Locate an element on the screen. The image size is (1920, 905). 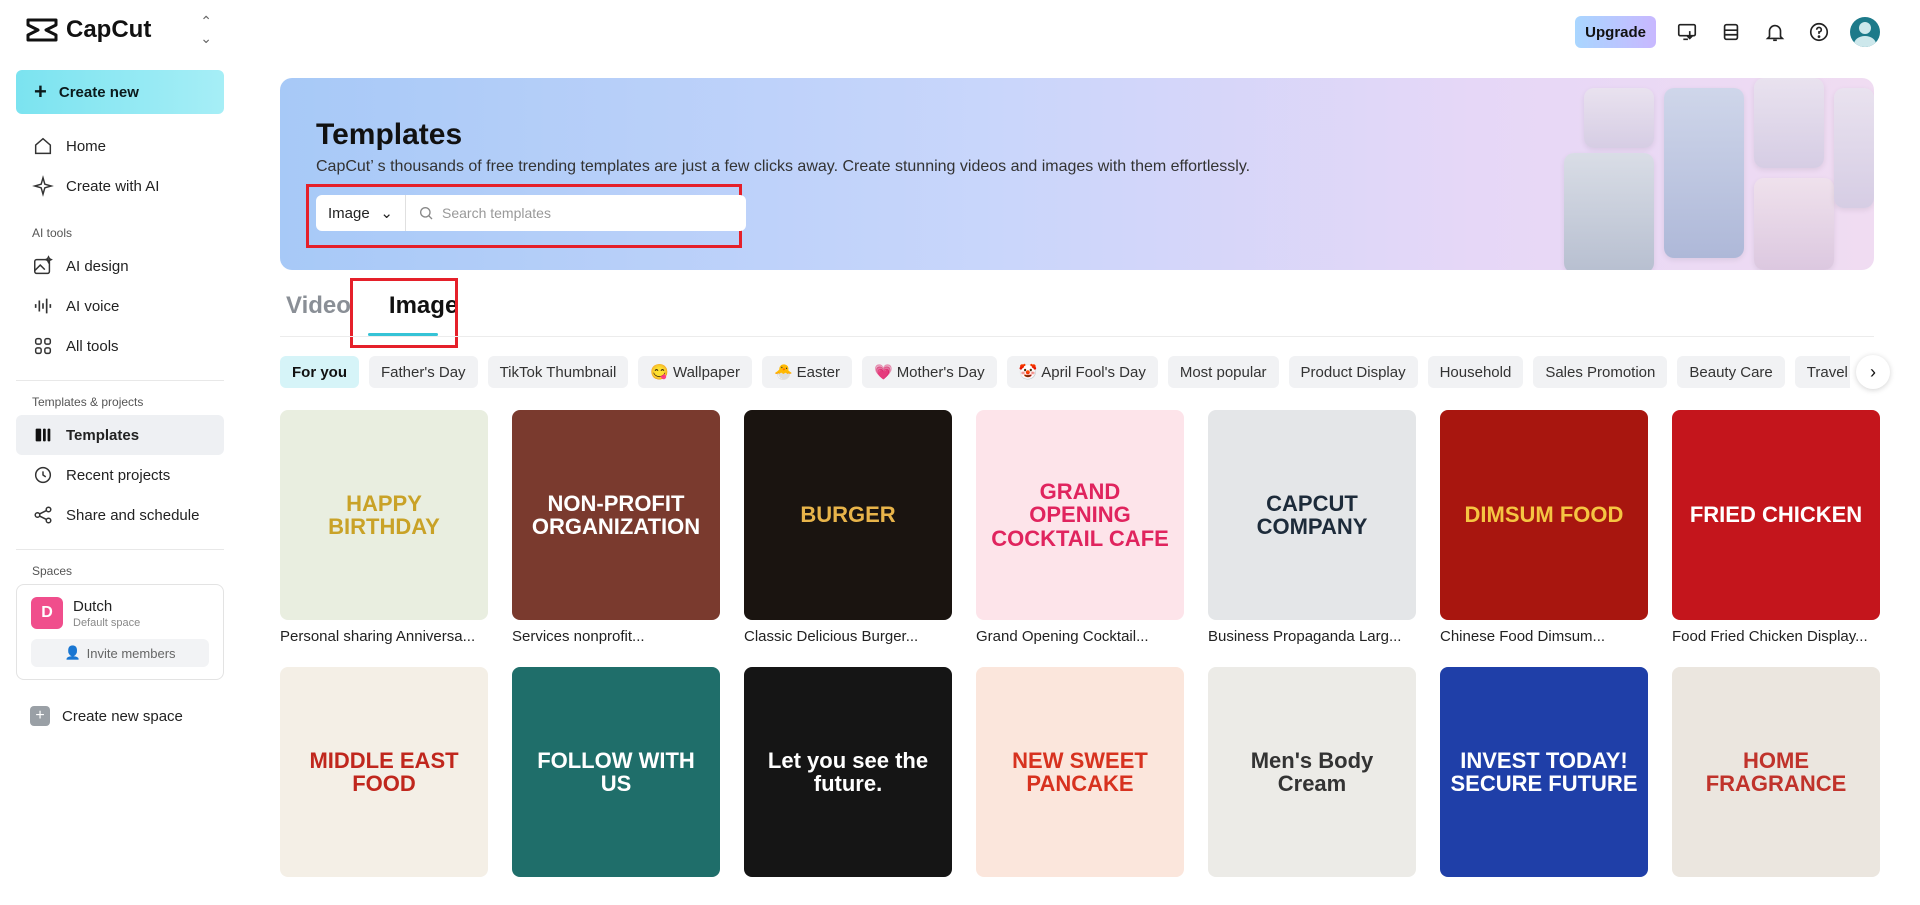
banner-illustration is located at coordinates (1709, 174).